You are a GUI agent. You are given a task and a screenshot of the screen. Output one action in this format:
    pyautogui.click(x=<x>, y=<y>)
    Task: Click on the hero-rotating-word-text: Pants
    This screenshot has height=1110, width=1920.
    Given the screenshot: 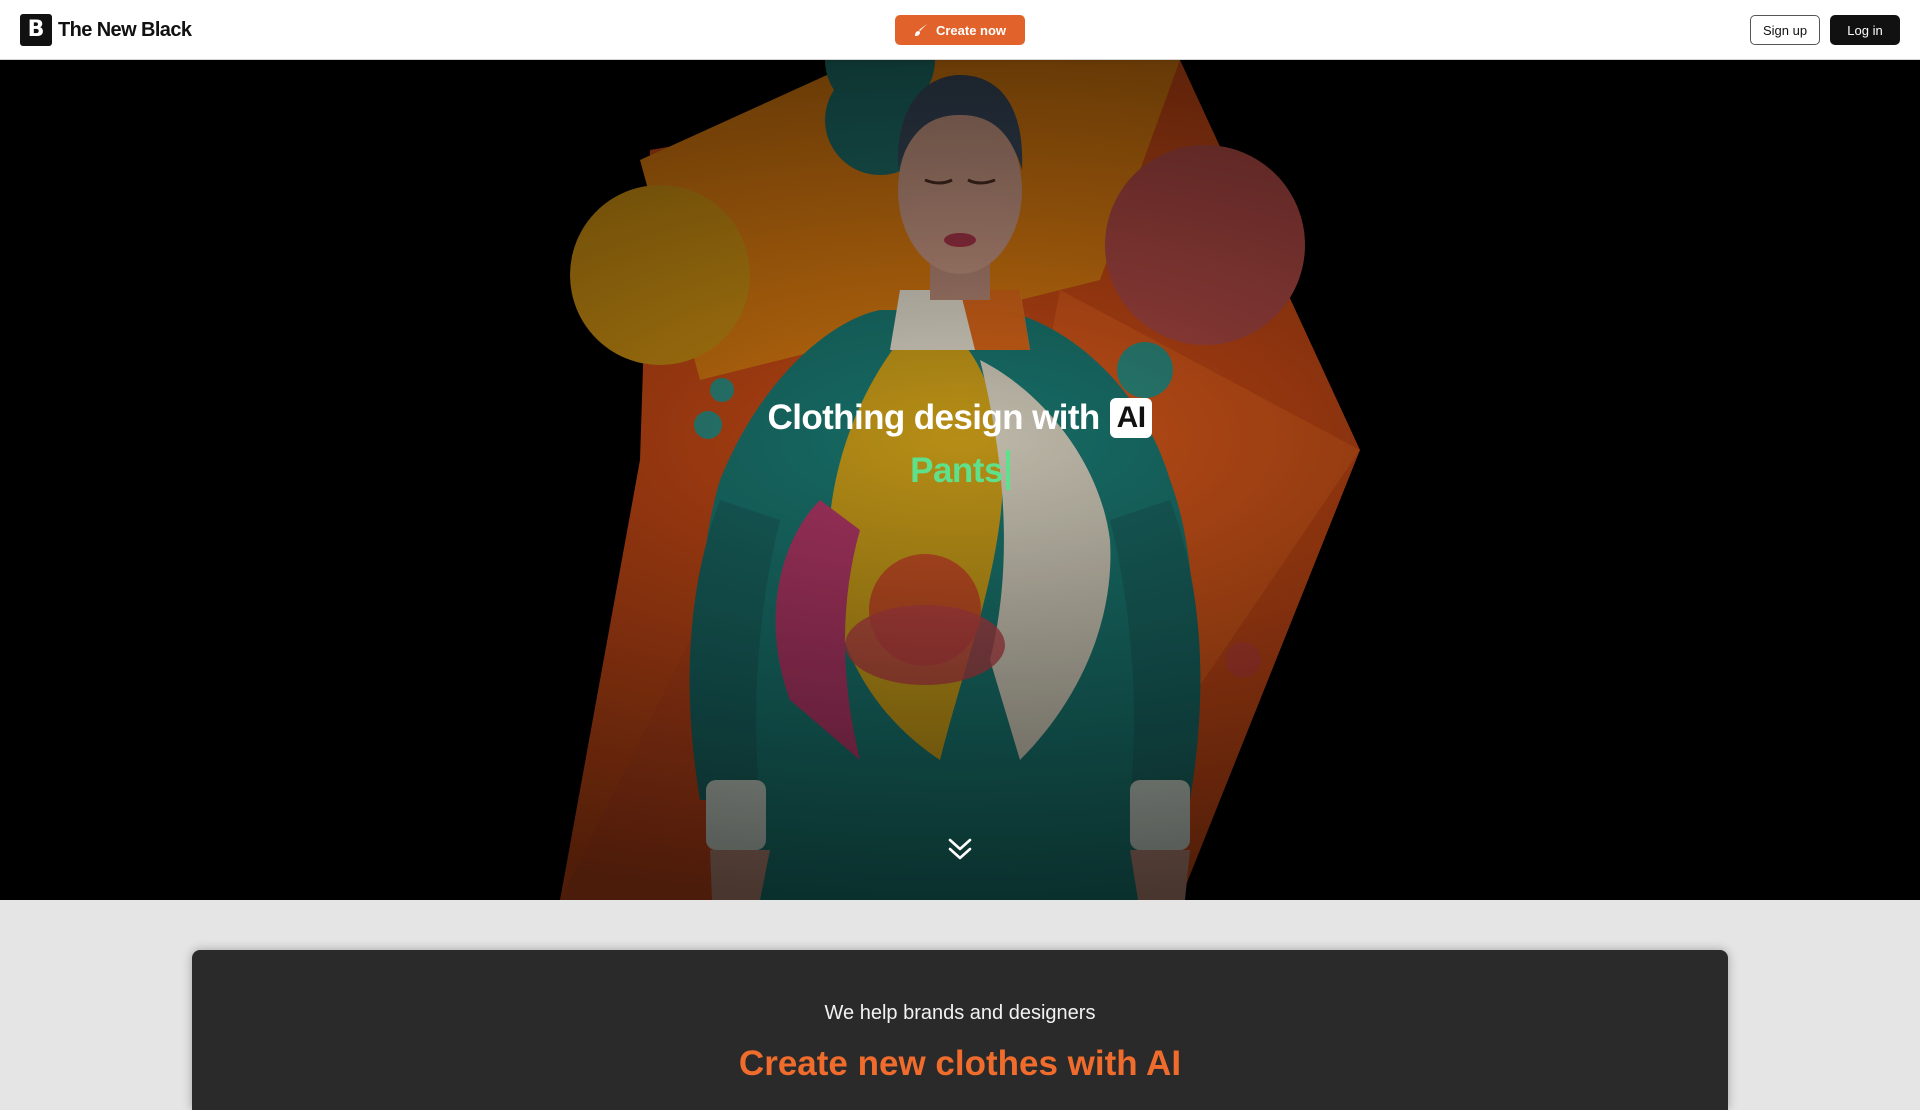 What is the action you would take?
    pyautogui.click(x=956, y=470)
    